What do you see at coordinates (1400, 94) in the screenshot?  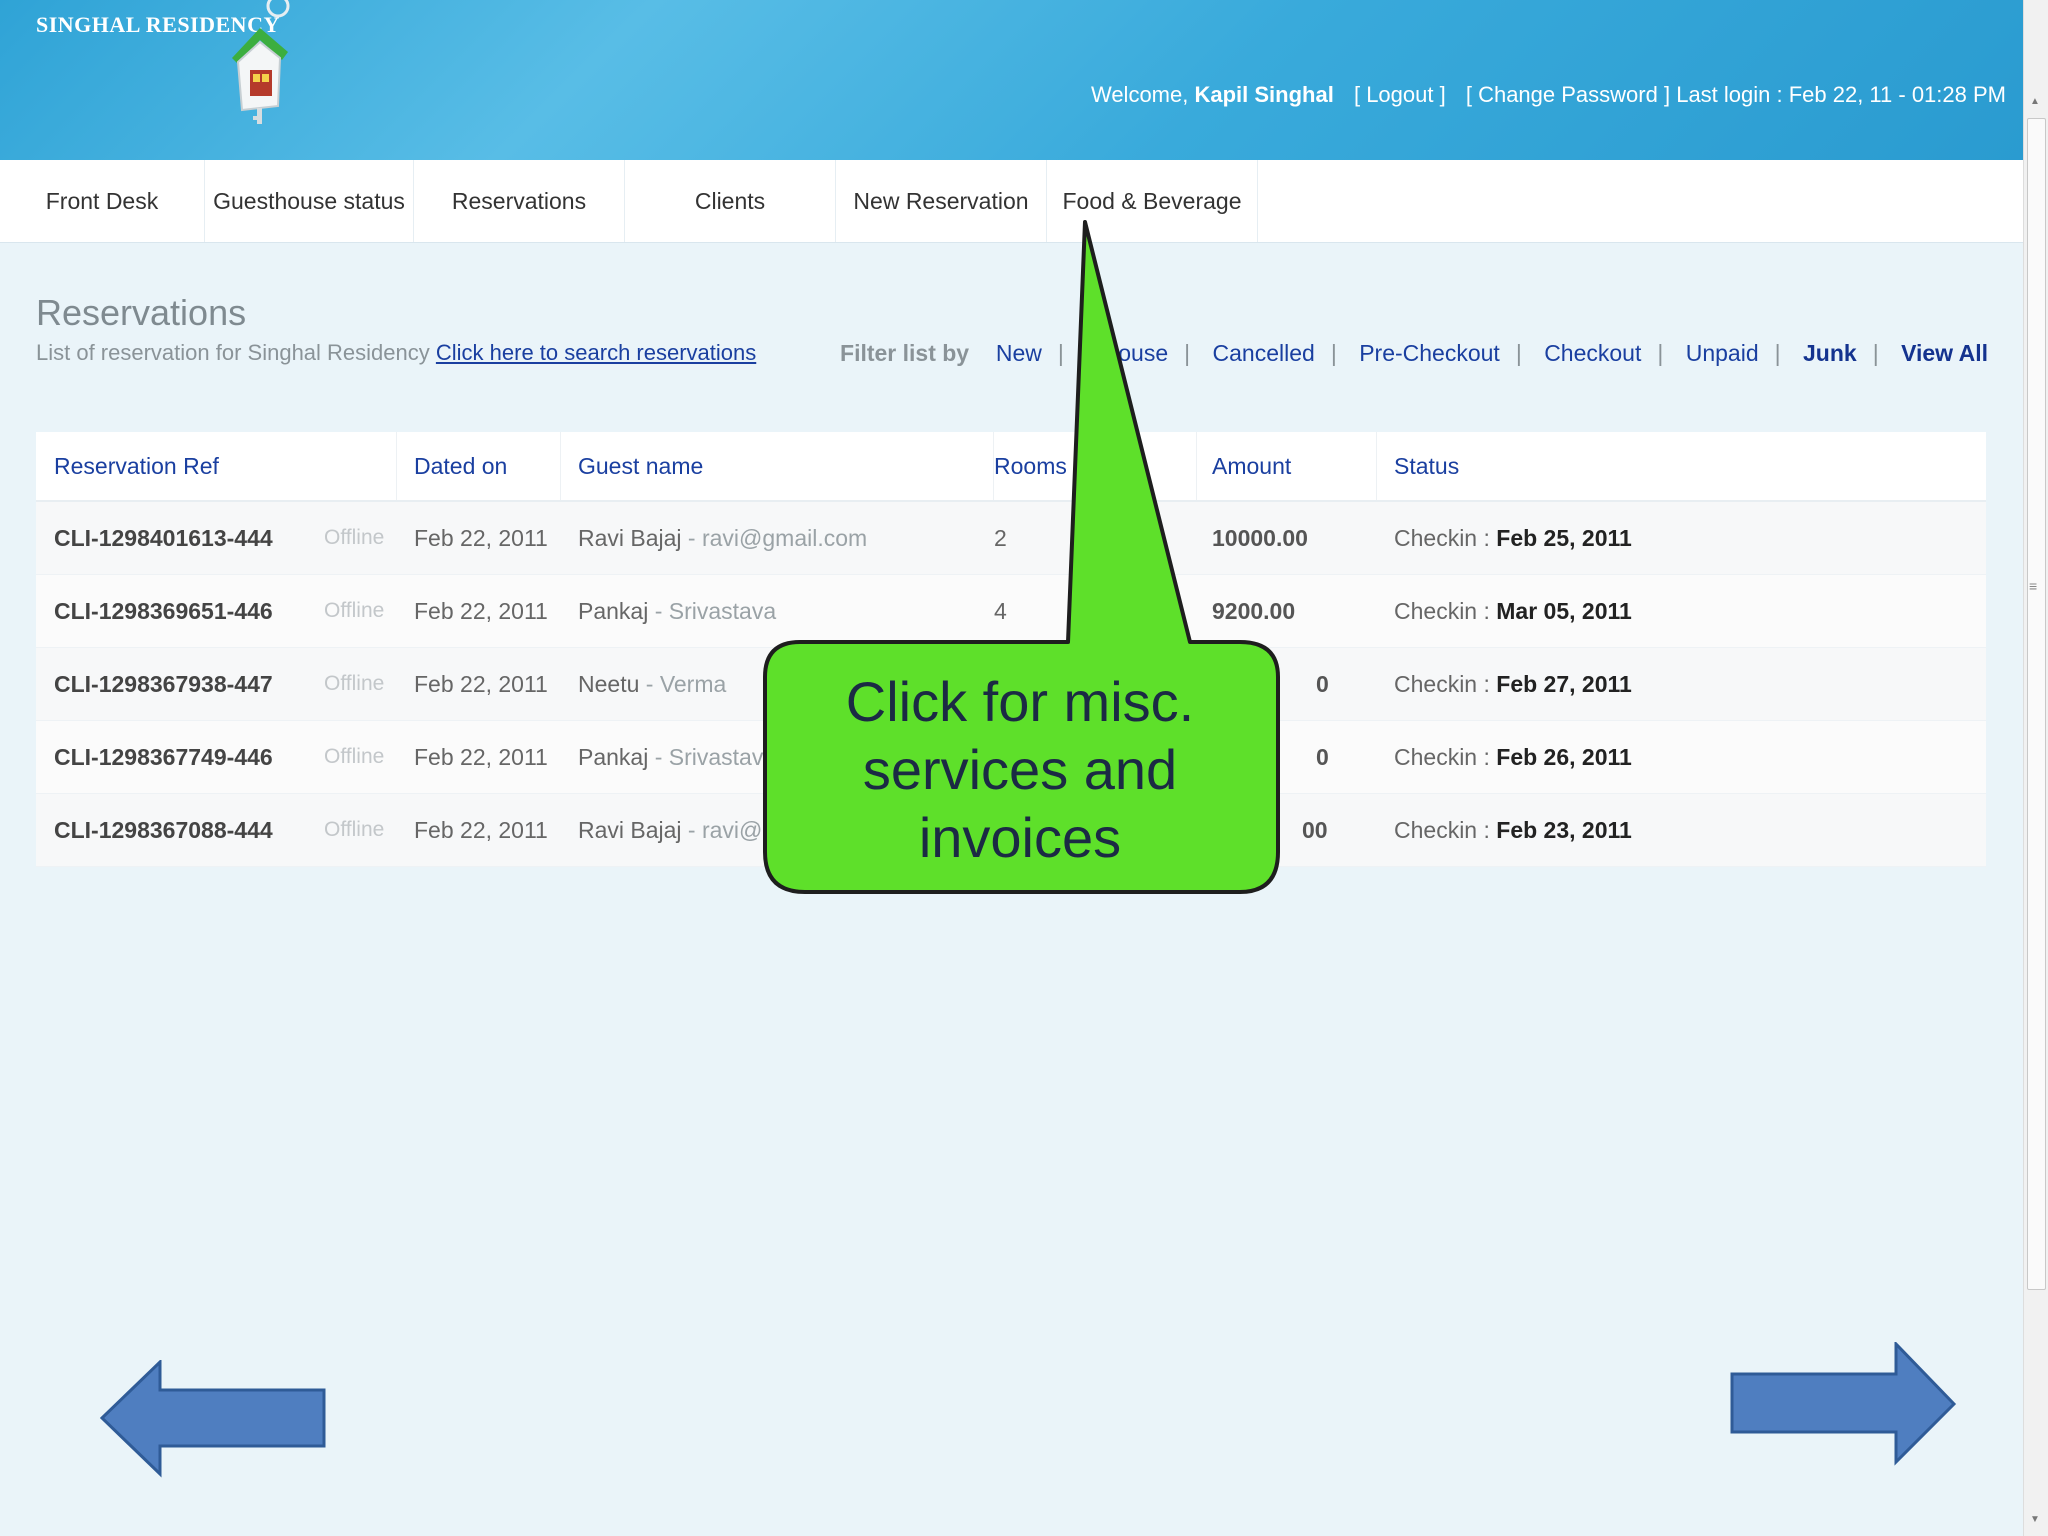 I see `logout-link: [ Logout ]` at bounding box center [1400, 94].